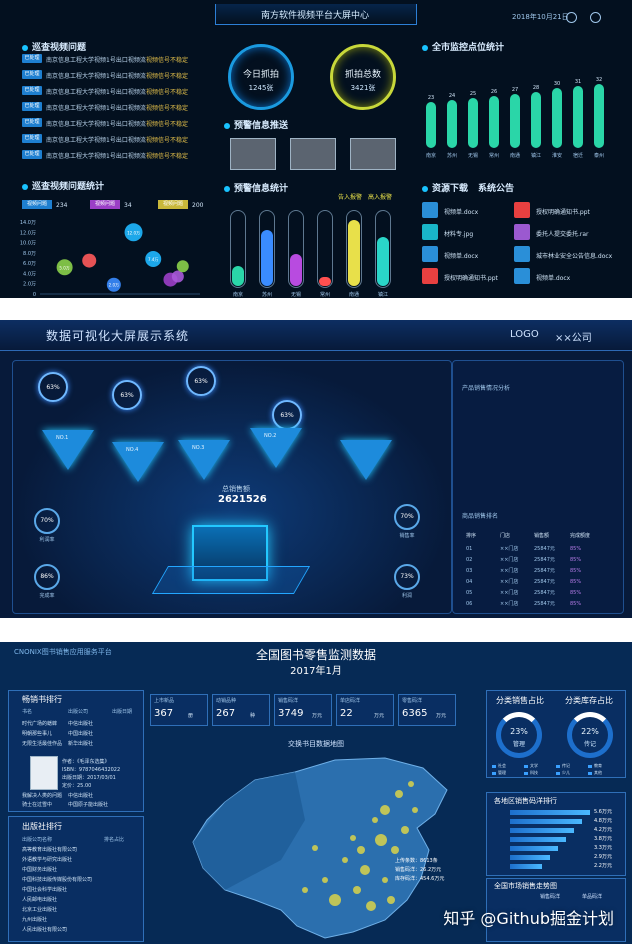 This screenshot has height=944, width=632. I want to click on china-map, so click(320, 848).